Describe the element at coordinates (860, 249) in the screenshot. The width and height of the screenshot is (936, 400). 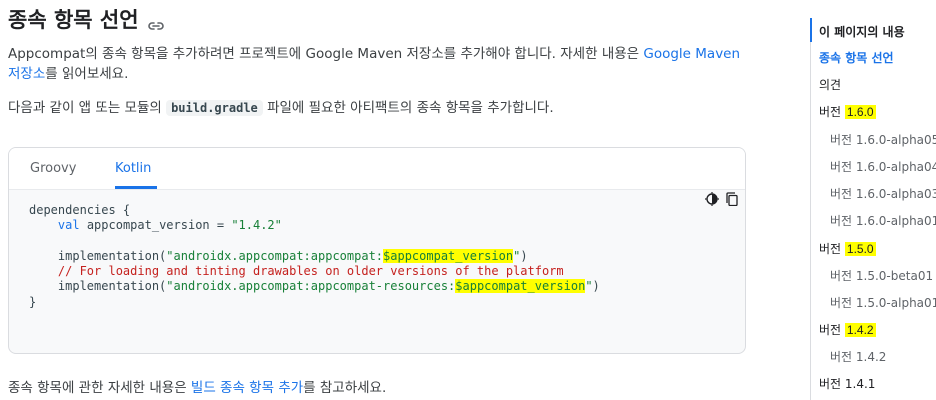
I see `toc-item-version-highlight: 1.5.0` at that location.